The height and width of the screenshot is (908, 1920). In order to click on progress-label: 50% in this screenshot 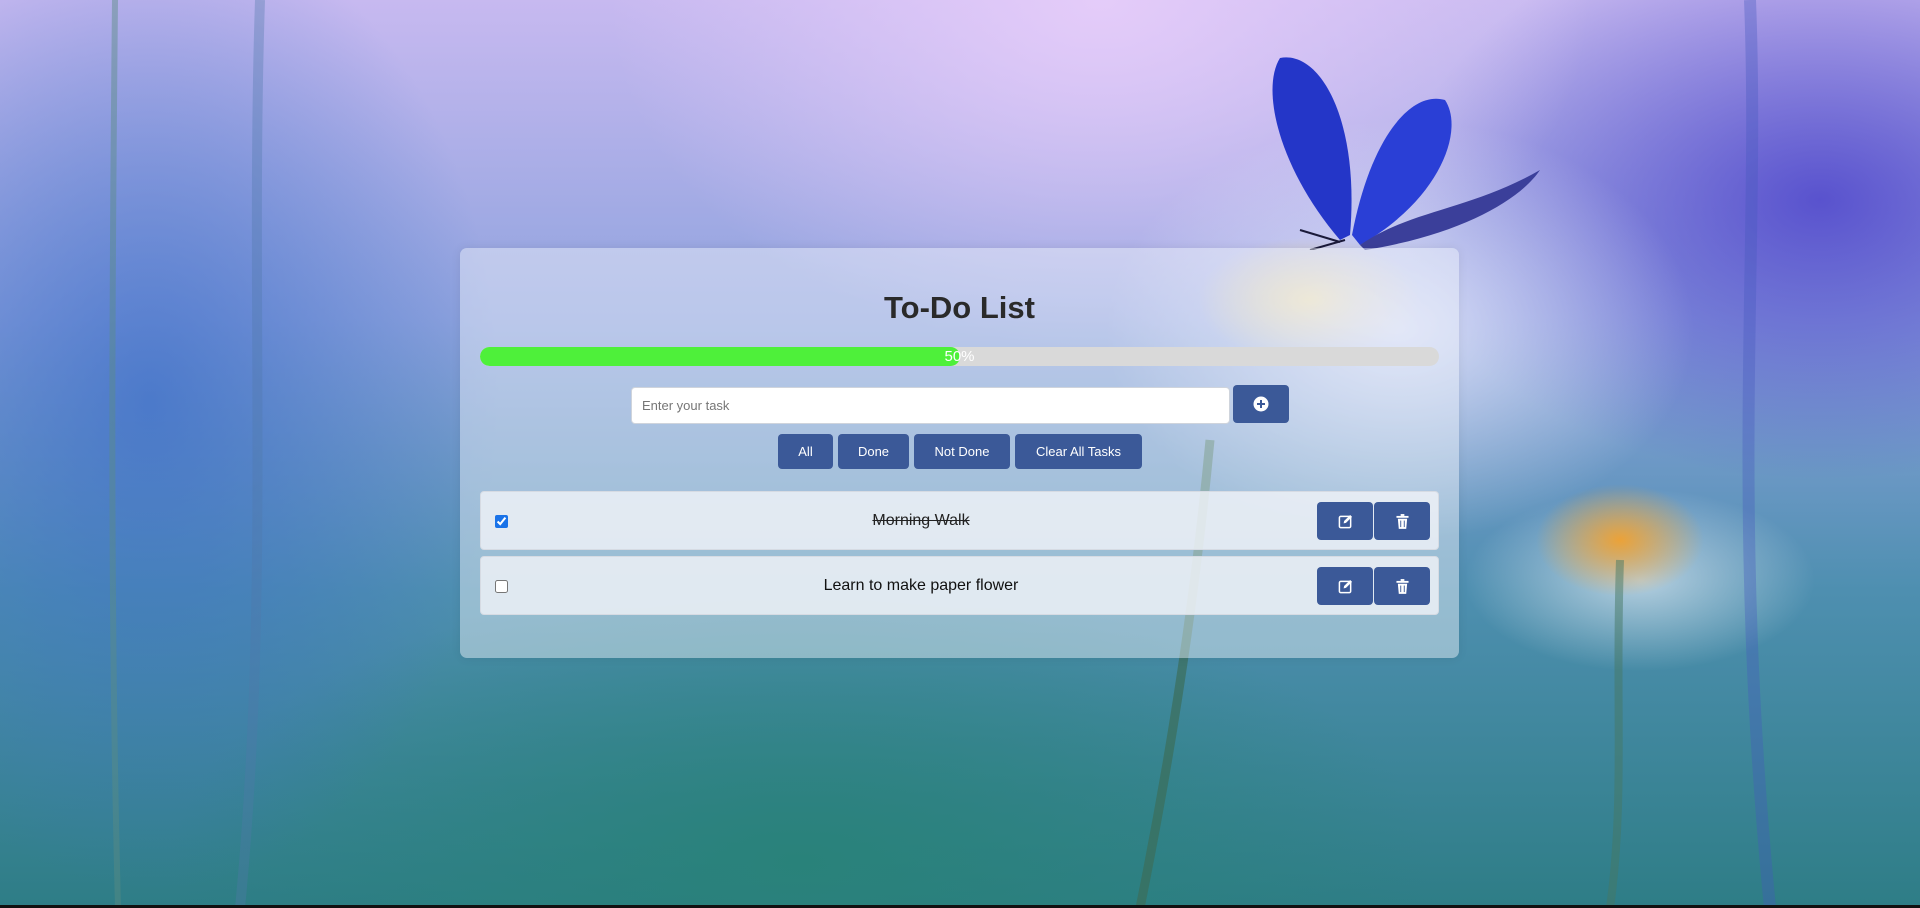, I will do `click(959, 356)`.